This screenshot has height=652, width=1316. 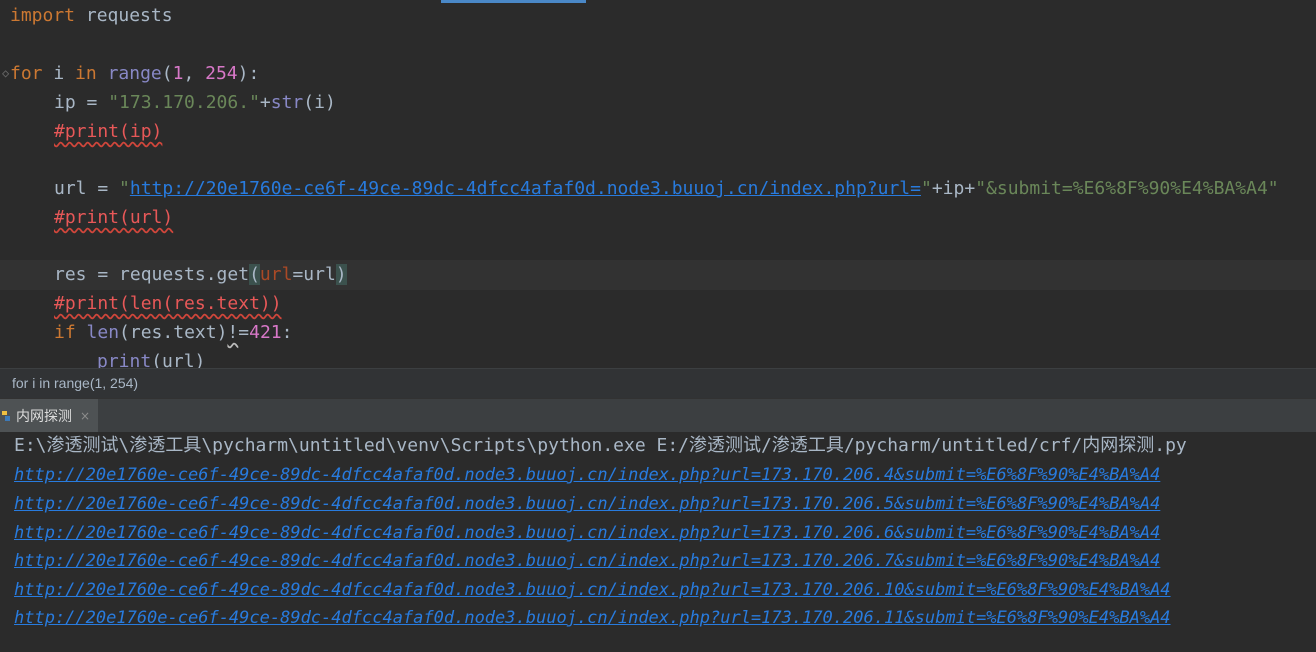 What do you see at coordinates (43, 15) in the screenshot?
I see `keyword-import: import` at bounding box center [43, 15].